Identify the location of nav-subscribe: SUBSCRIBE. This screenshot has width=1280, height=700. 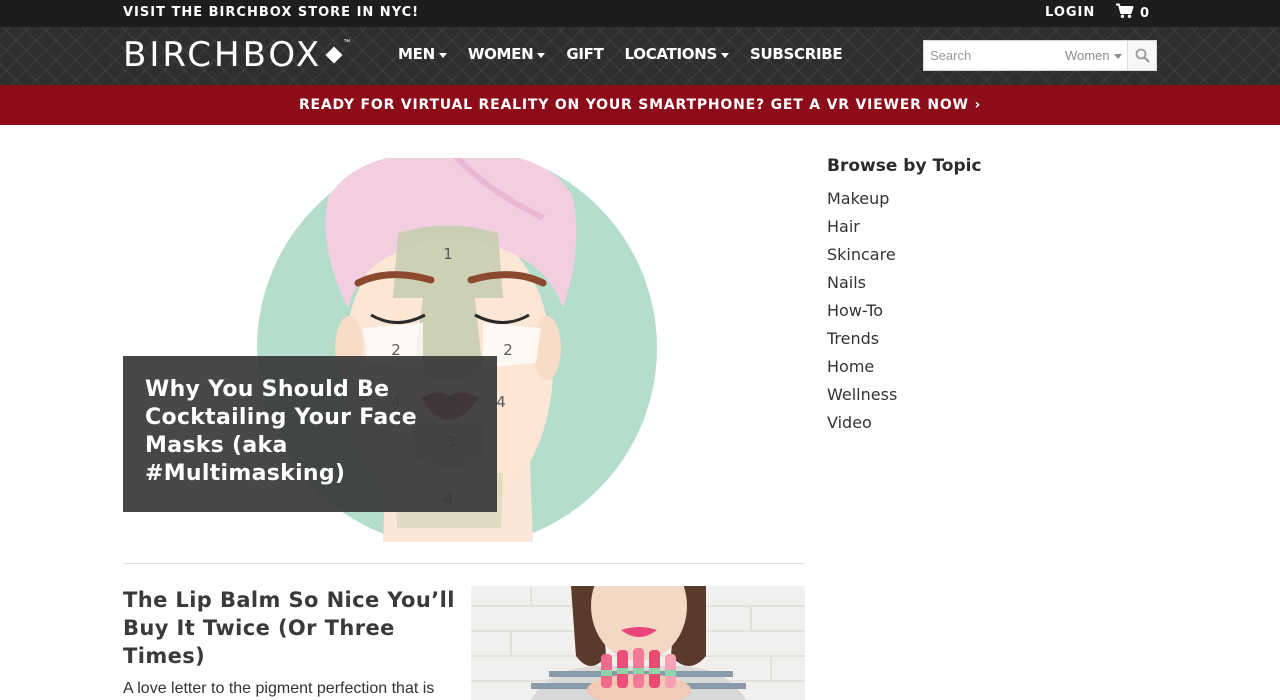
(796, 54).